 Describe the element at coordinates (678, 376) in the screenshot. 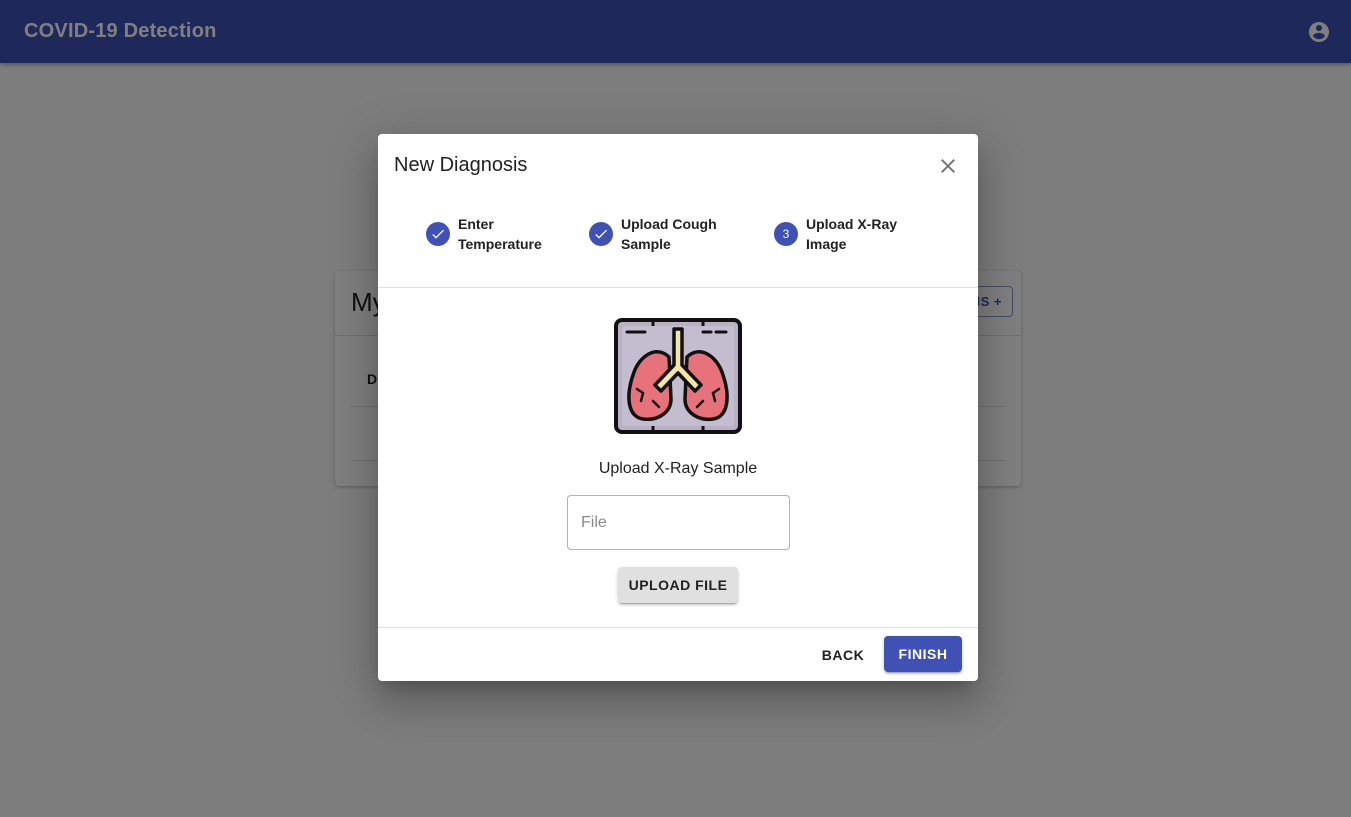

I see `lungs-xray-icon` at that location.